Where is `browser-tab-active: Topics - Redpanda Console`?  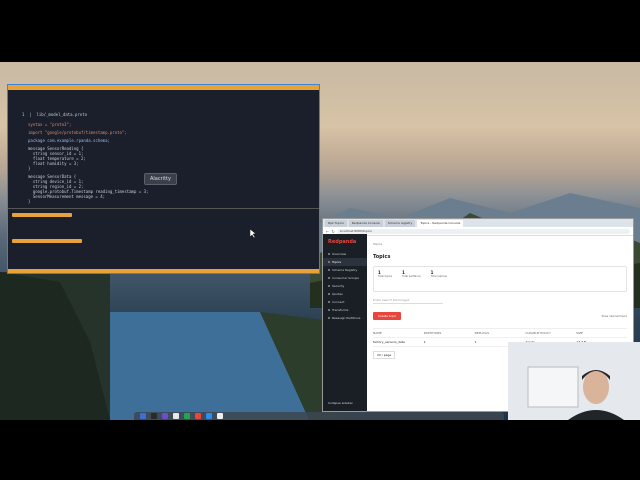
browser-tab-active: Topics - Redpanda Console is located at coordinates (440, 223).